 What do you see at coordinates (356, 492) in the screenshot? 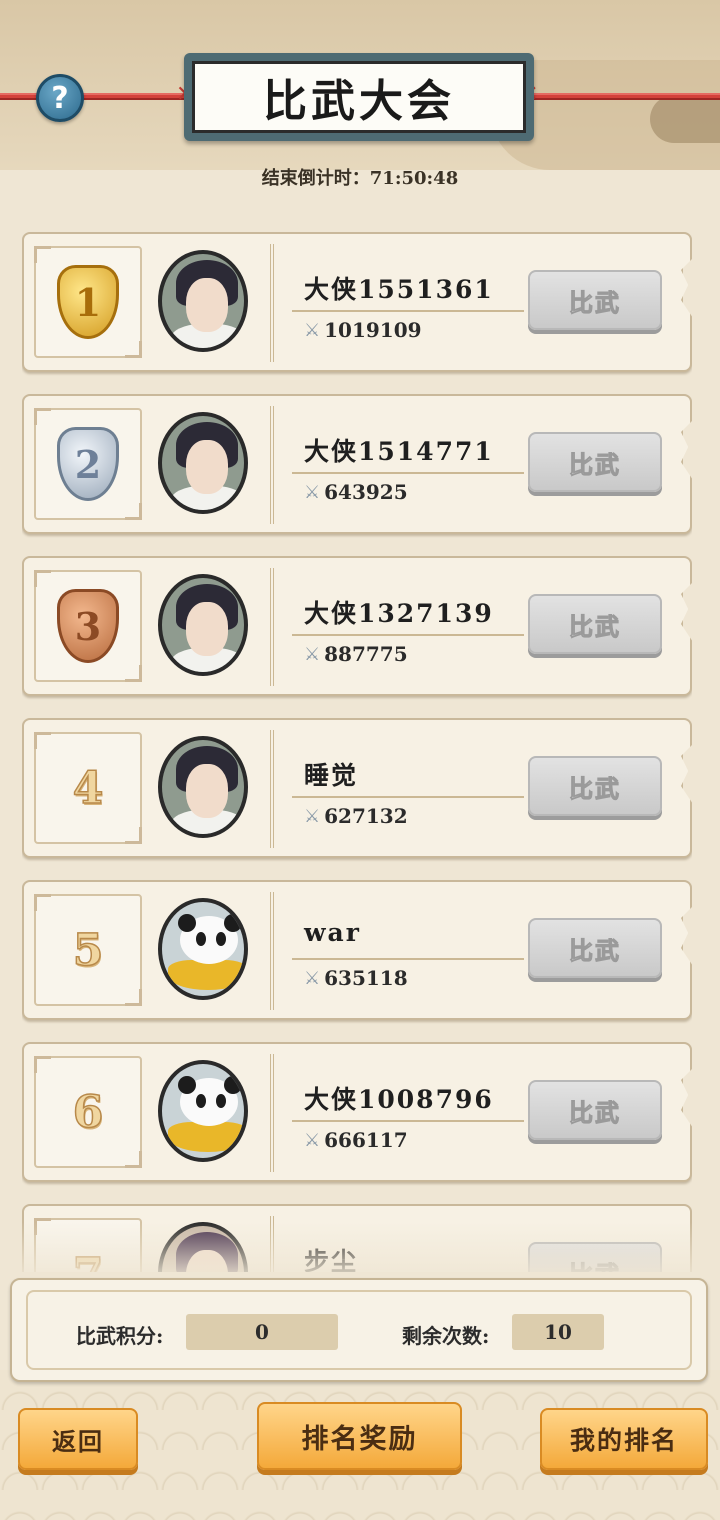
I see `combat-power: ⚔ 643925` at bounding box center [356, 492].